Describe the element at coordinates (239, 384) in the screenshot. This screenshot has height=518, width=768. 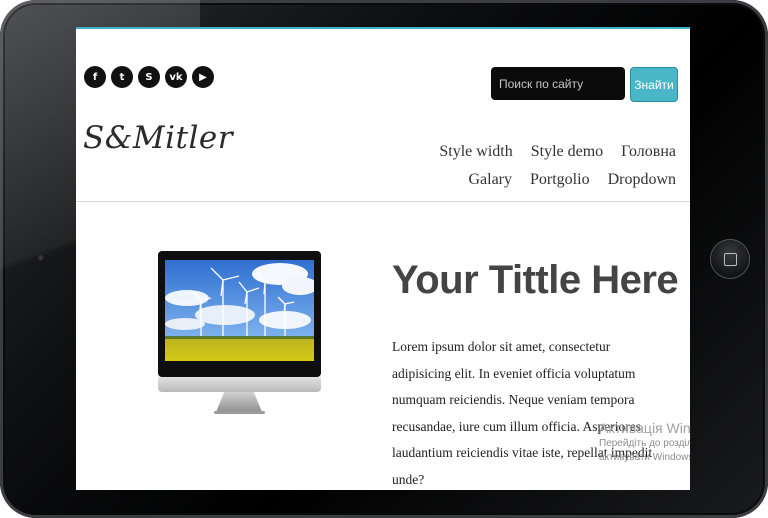
I see `monitor-chin` at that location.